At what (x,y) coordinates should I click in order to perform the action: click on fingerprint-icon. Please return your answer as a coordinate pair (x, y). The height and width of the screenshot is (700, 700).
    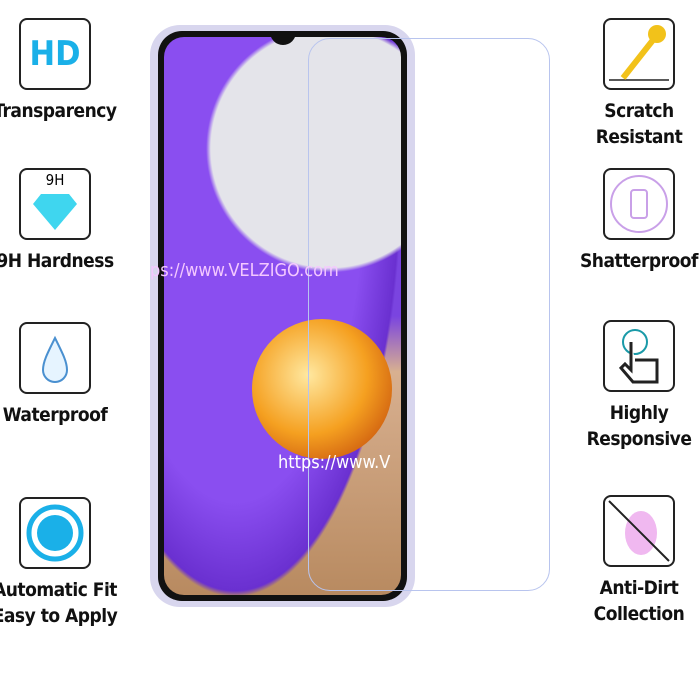
    Looking at the image, I should click on (639, 531).